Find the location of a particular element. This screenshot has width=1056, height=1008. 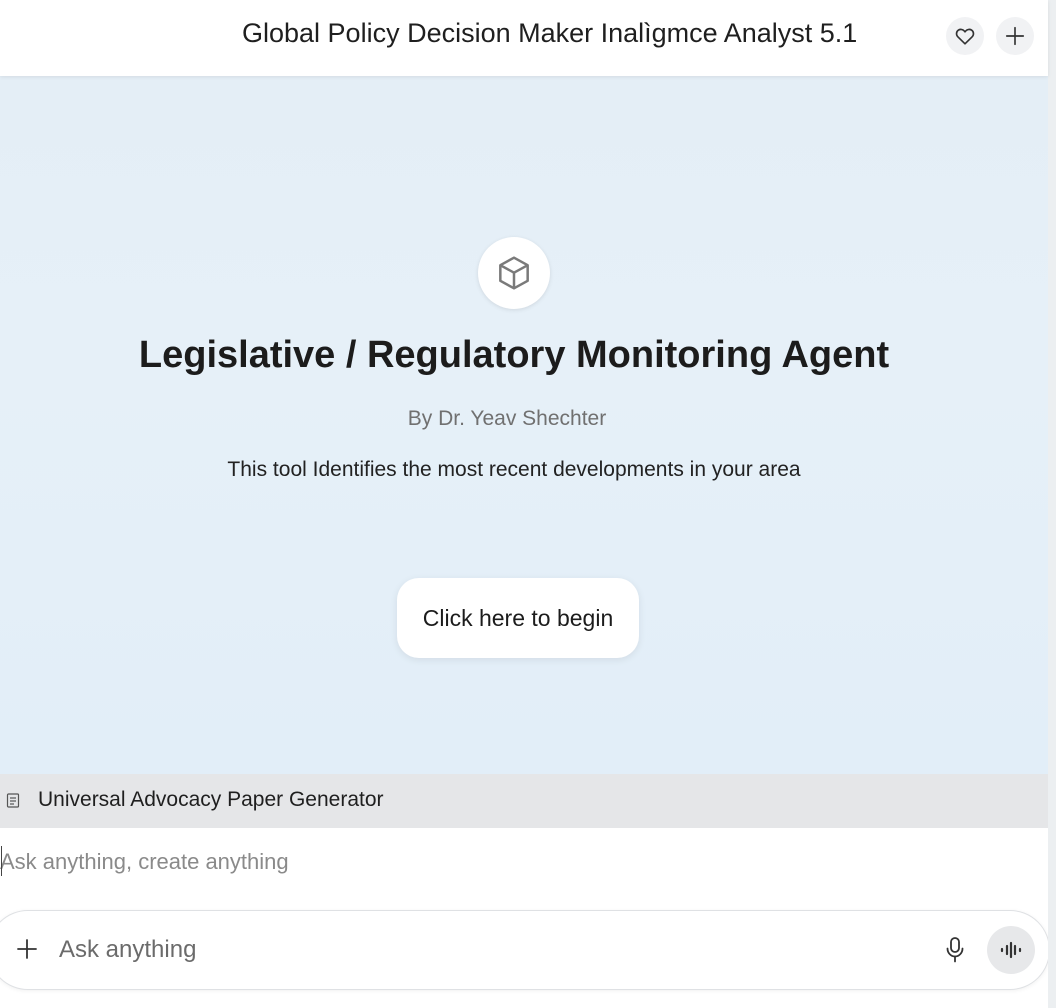

composer-bar is located at coordinates (525, 950).